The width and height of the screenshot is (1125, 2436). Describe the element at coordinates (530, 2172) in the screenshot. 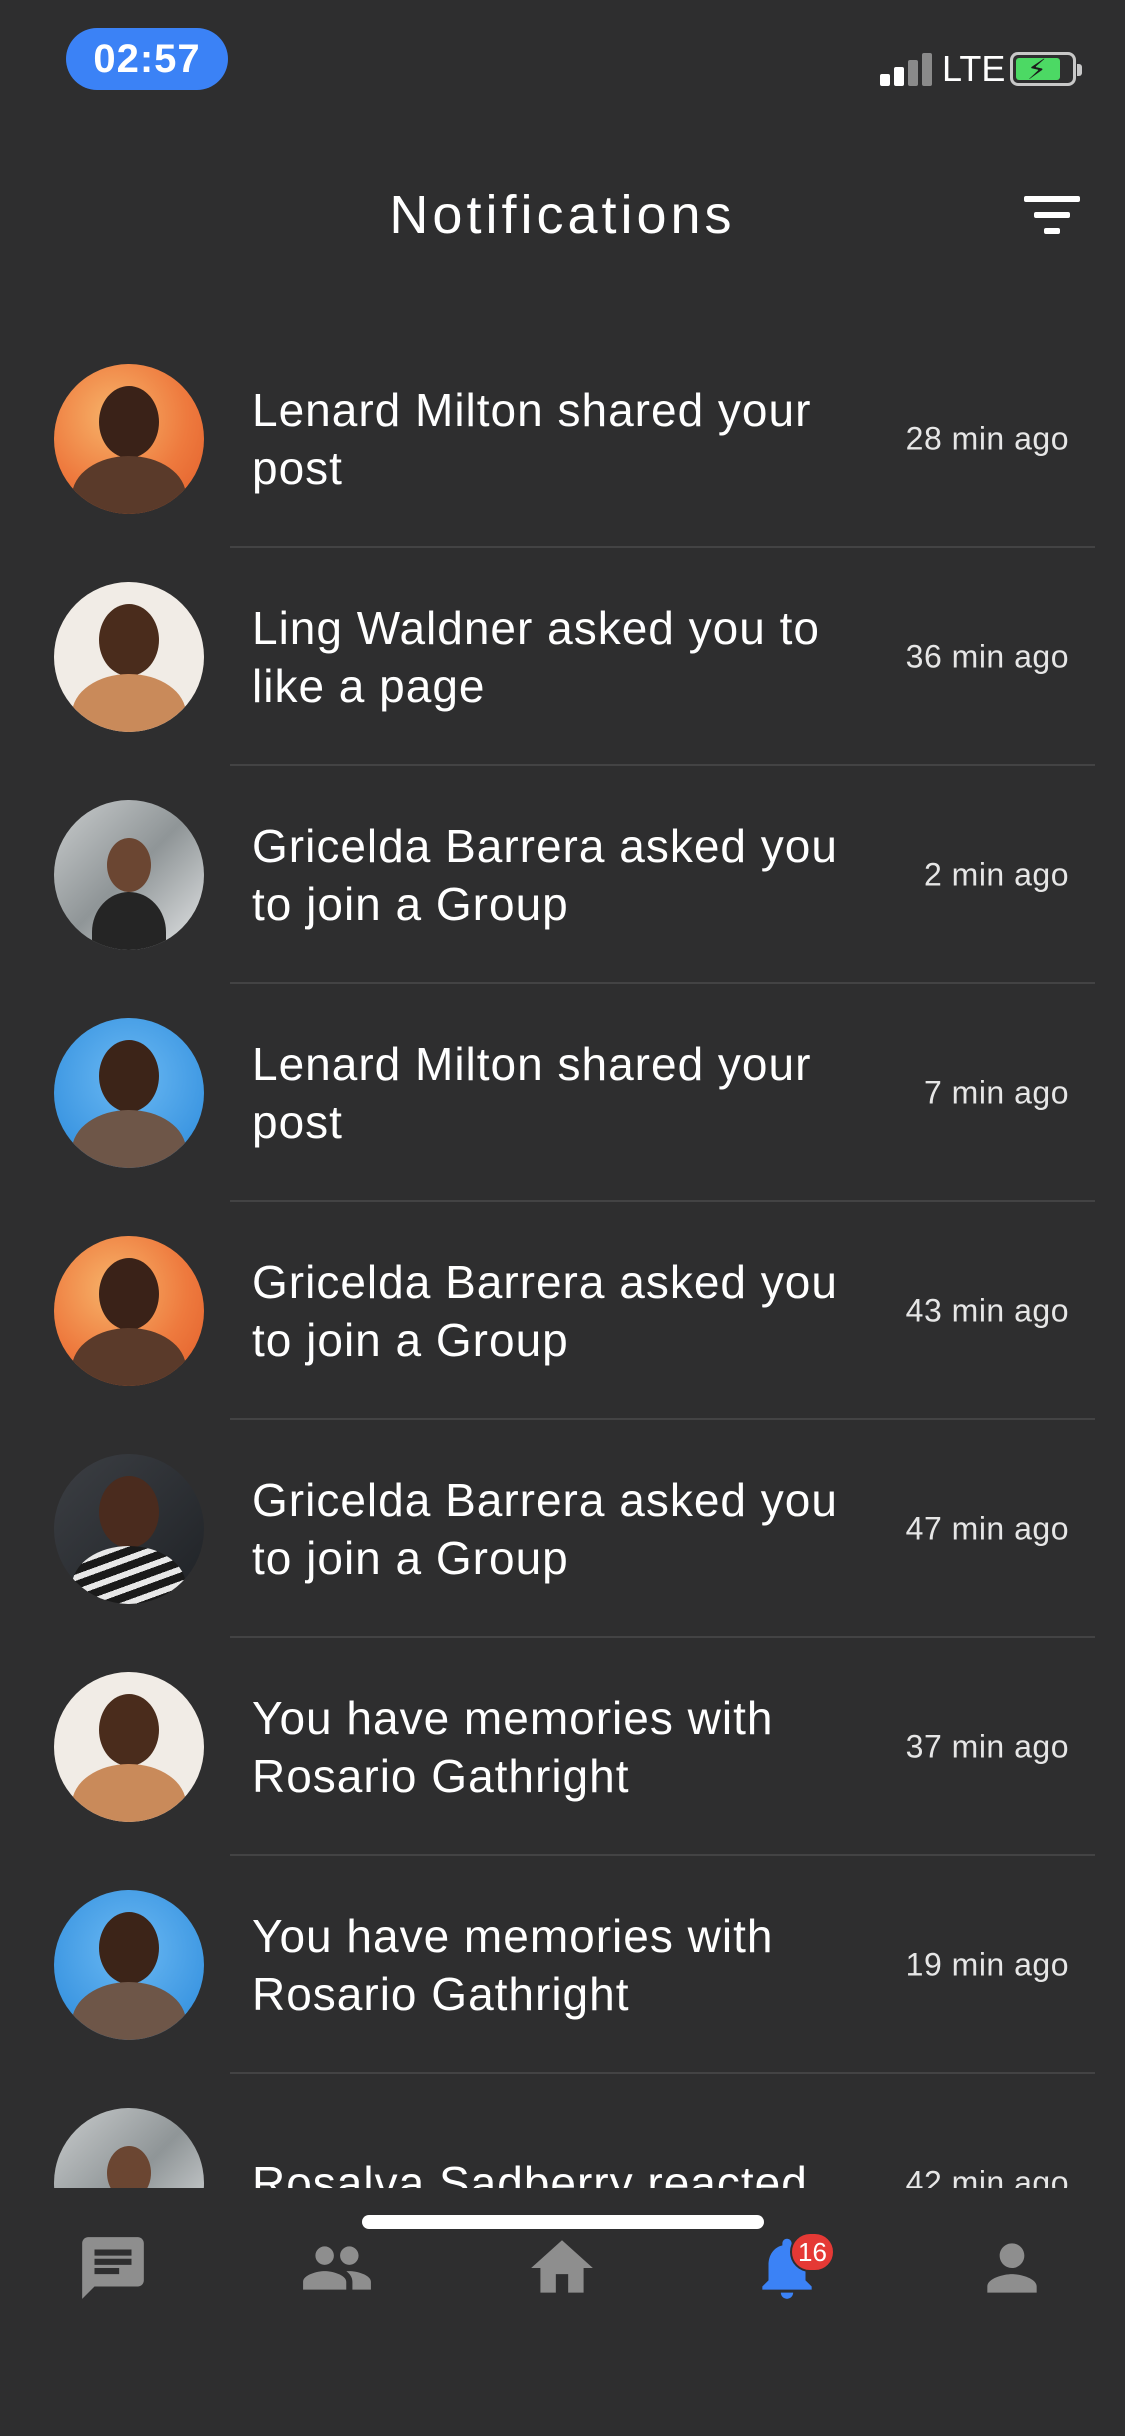

I see `notification-text: Rosalva Sadberry reacted` at that location.